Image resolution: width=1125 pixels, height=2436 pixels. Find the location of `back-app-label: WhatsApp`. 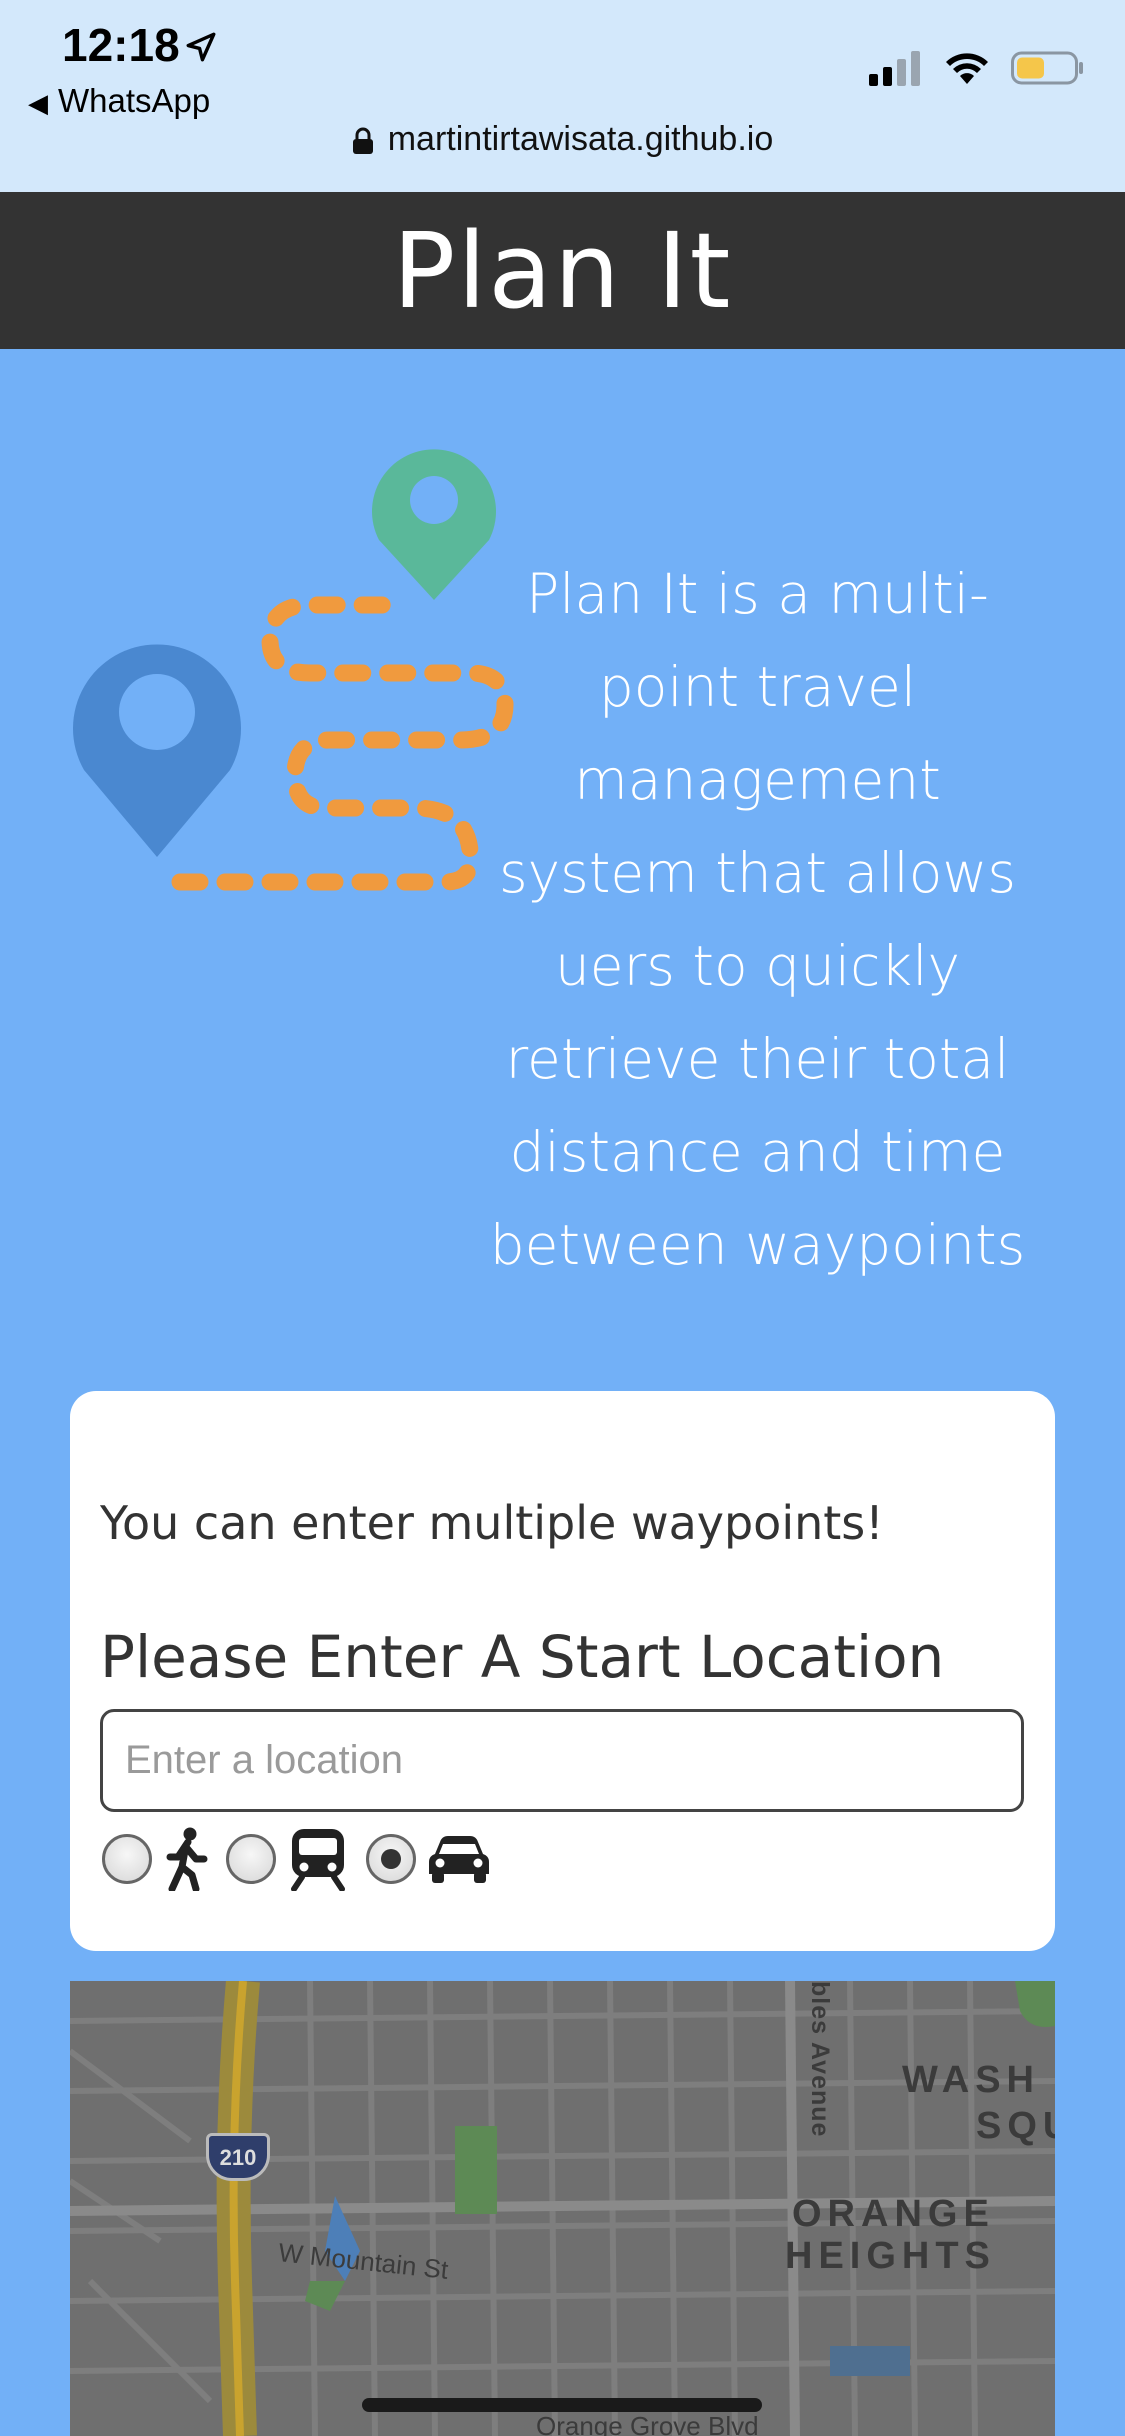

back-app-label: WhatsApp is located at coordinates (134, 100).